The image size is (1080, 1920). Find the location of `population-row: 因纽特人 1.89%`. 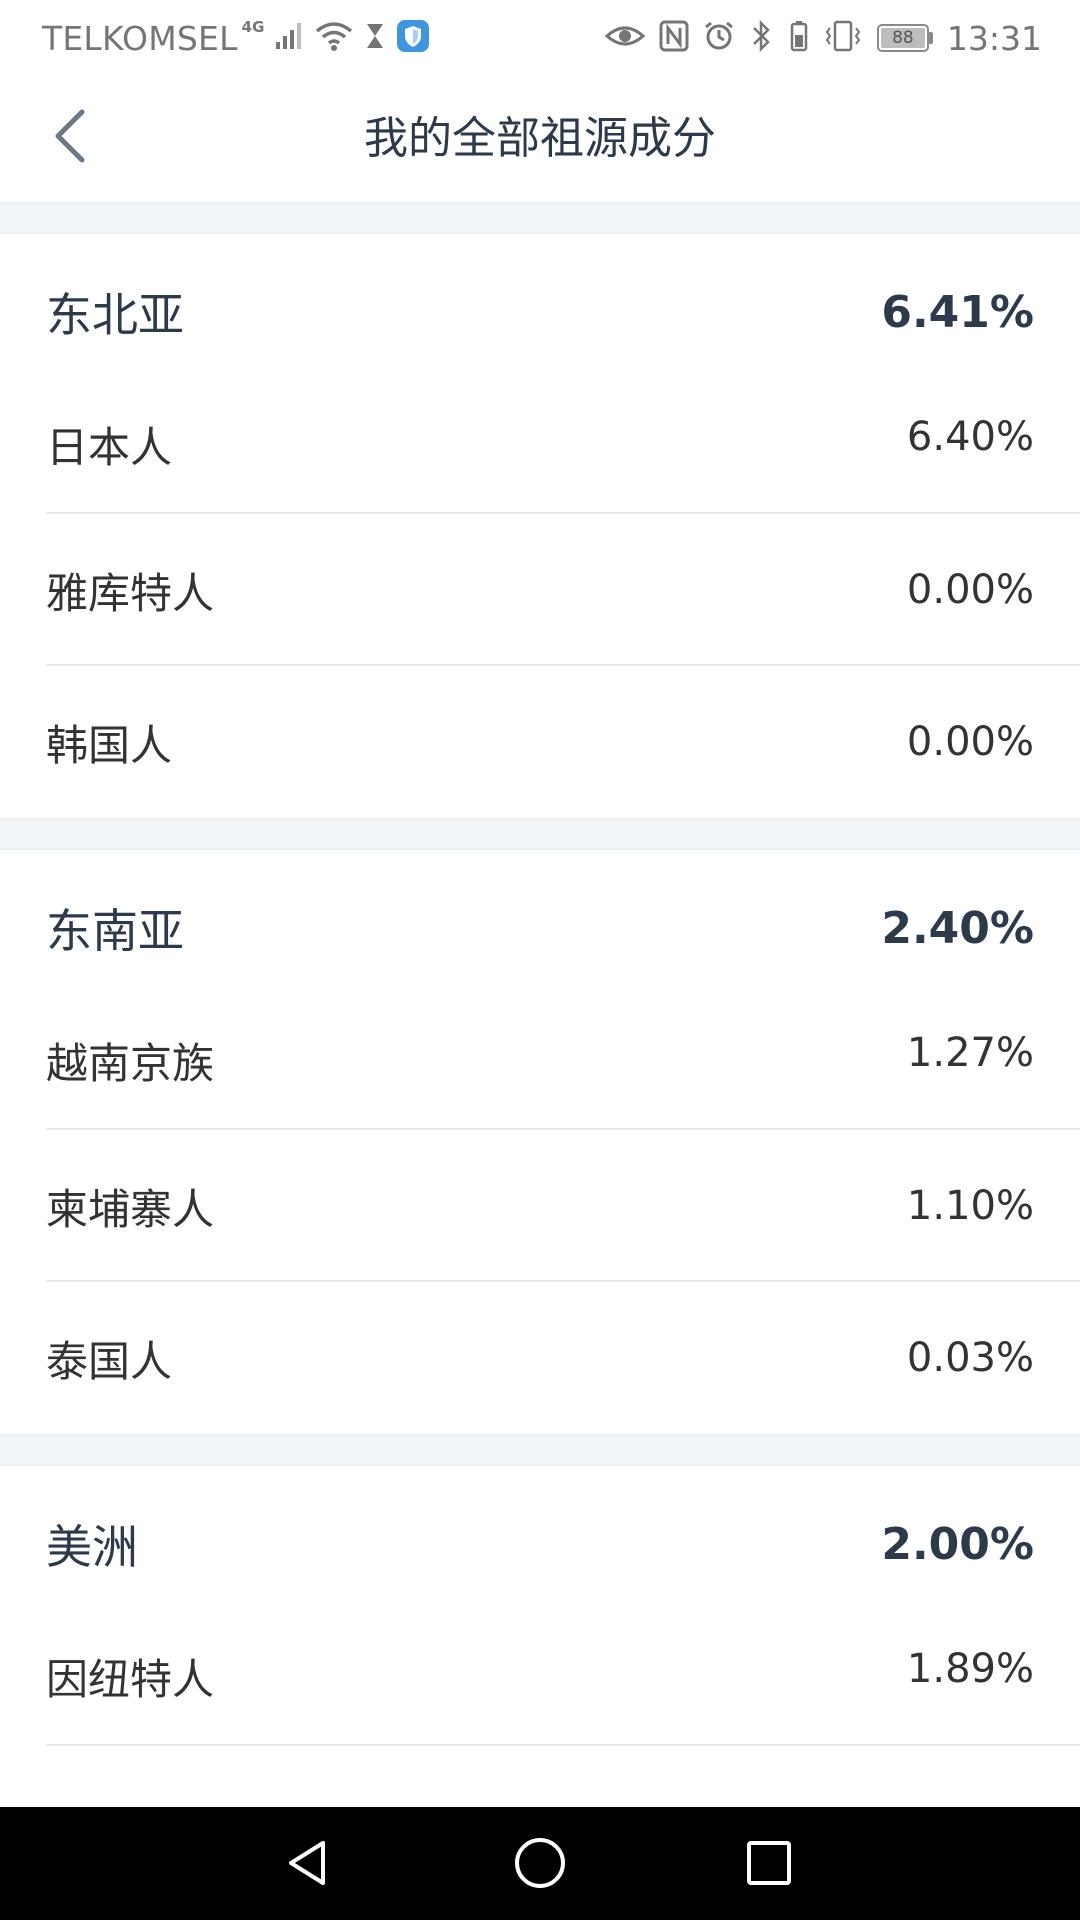

population-row: 因纽特人 1.89% is located at coordinates (540, 1684).